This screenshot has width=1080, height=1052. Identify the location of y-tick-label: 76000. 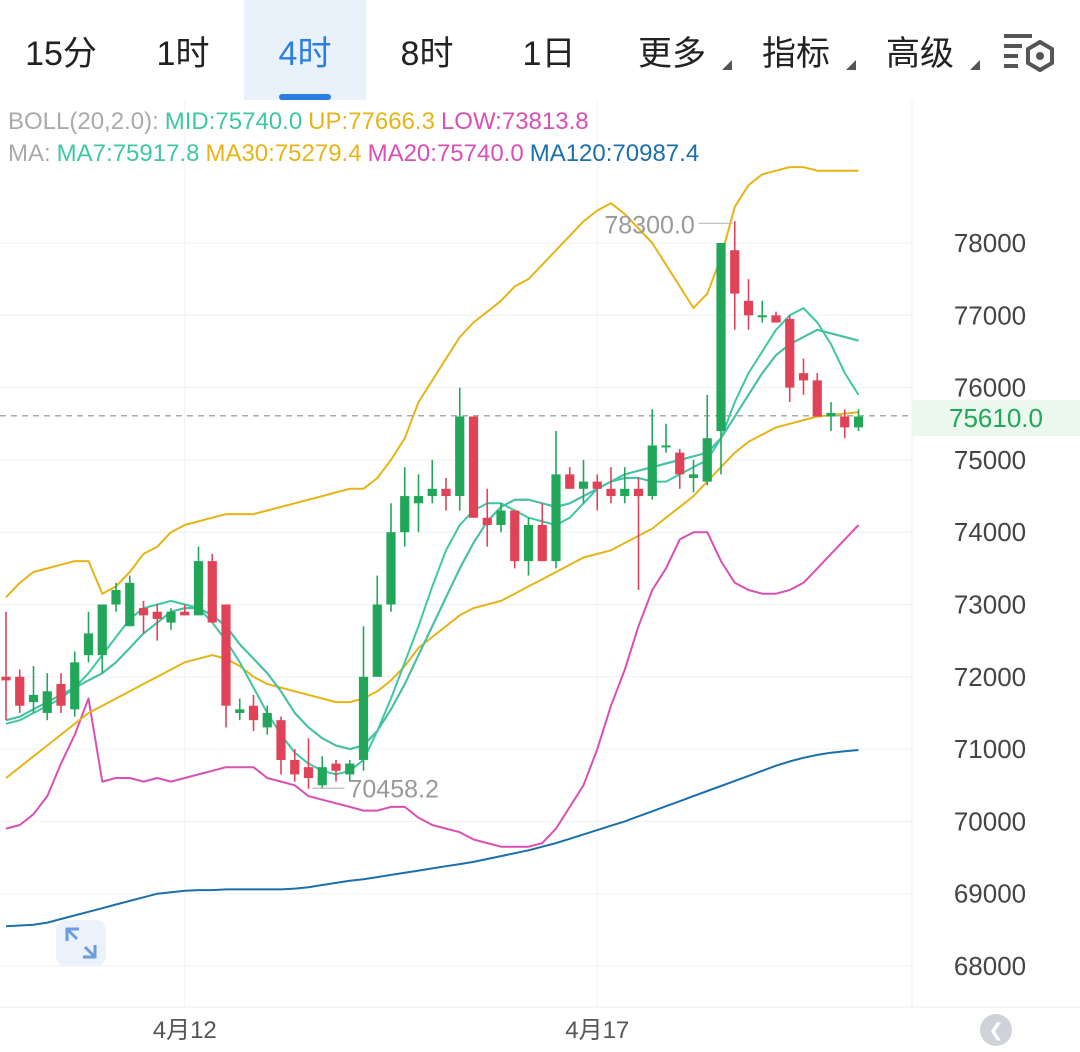
(990, 388).